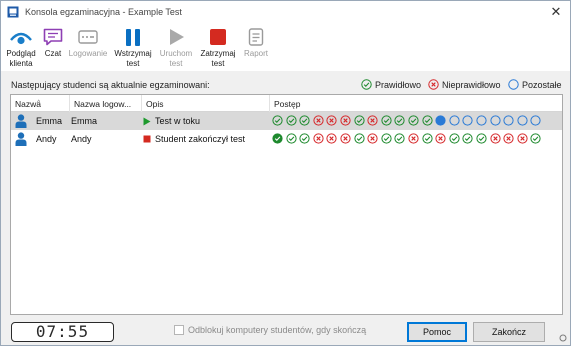  I want to click on window-title: Konsola egzaminacyjna - Example Test, so click(103, 12).